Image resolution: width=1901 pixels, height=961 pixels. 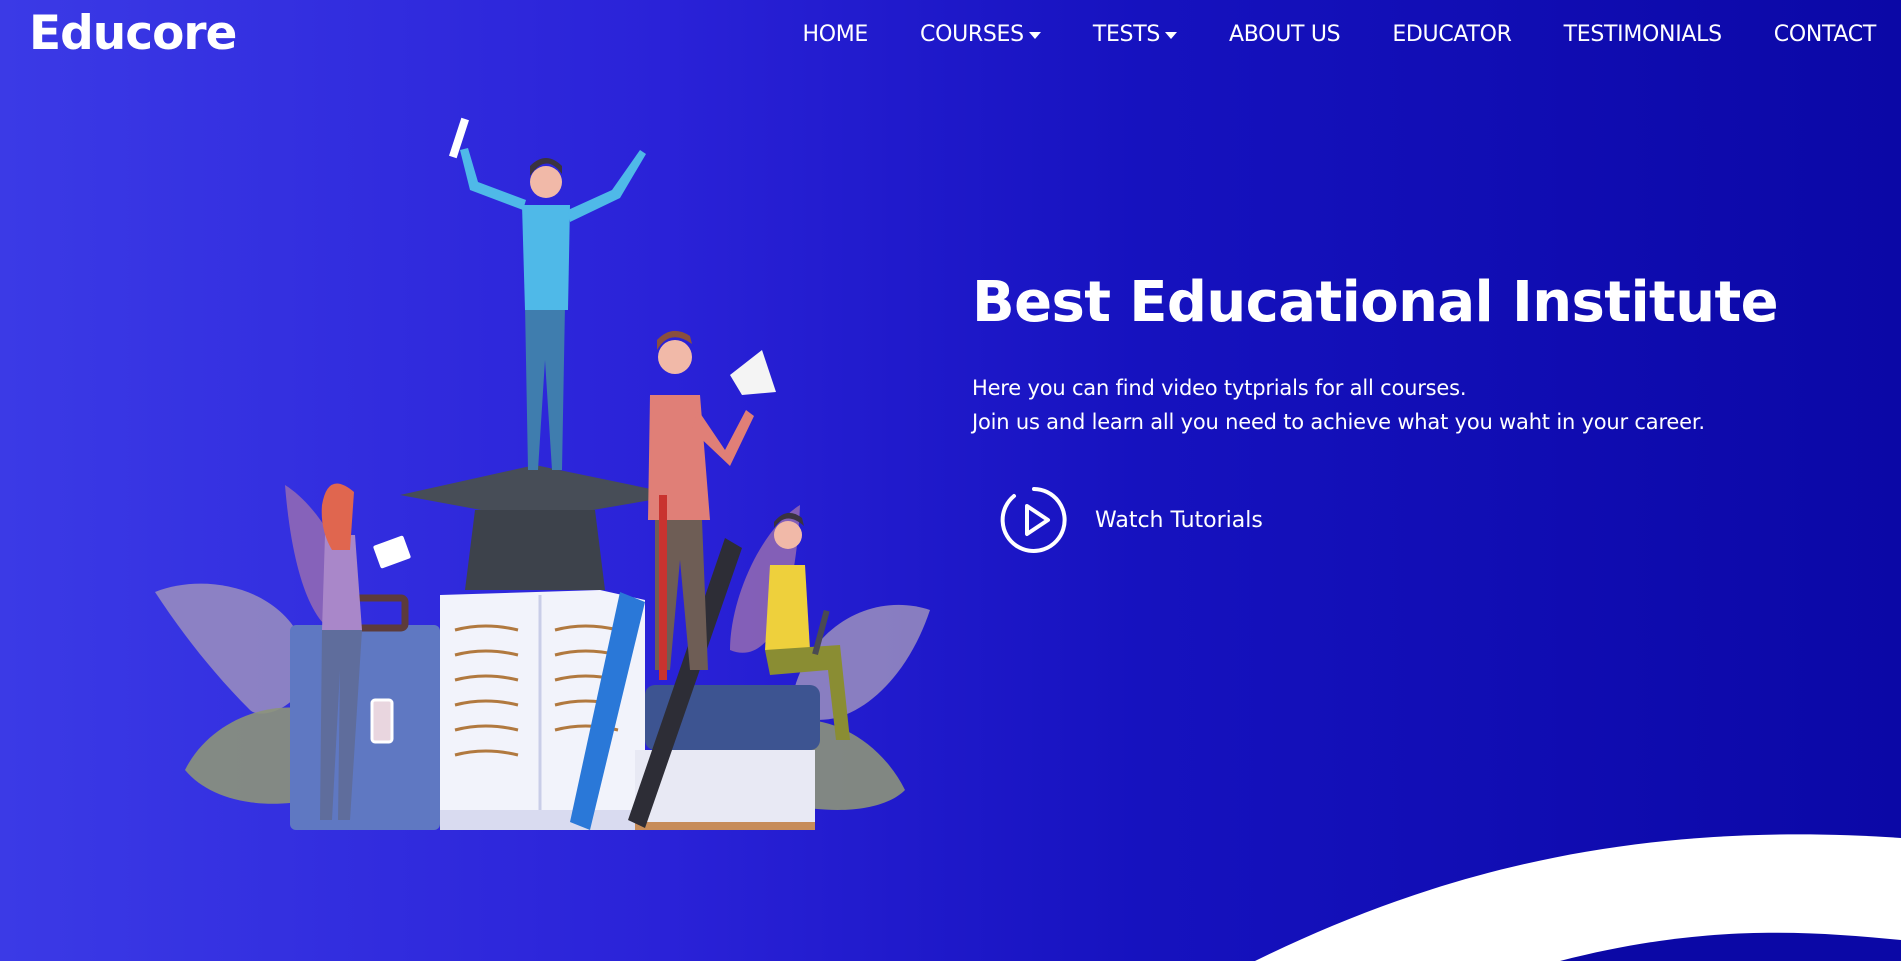 I want to click on bottom-wave, so click(x=1578, y=897).